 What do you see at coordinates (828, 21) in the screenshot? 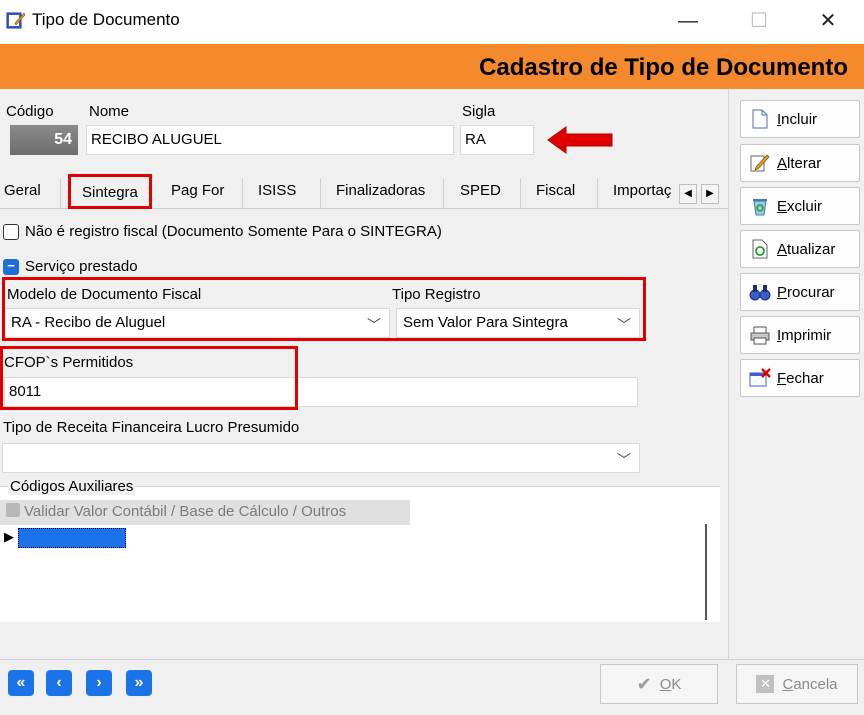
I see `close-button: ✕` at bounding box center [828, 21].